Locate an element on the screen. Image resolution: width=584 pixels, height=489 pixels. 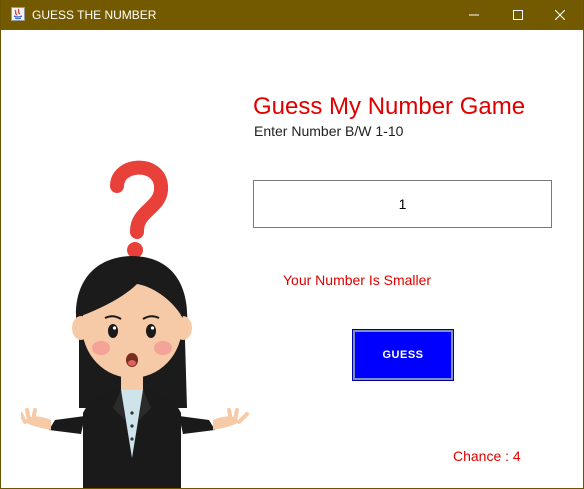
feedback-message: Your Number Is Smaller is located at coordinates (357, 280).